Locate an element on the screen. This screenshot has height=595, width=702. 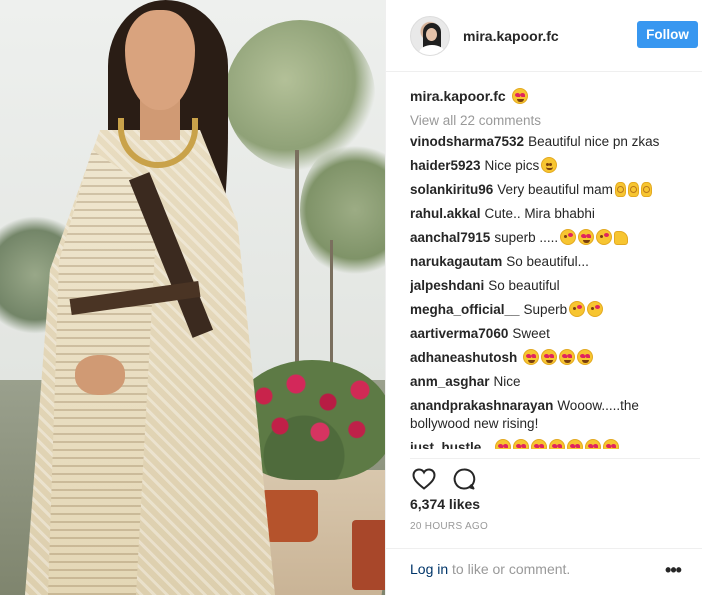
comment-text: Nice is located at coordinates (507, 381).